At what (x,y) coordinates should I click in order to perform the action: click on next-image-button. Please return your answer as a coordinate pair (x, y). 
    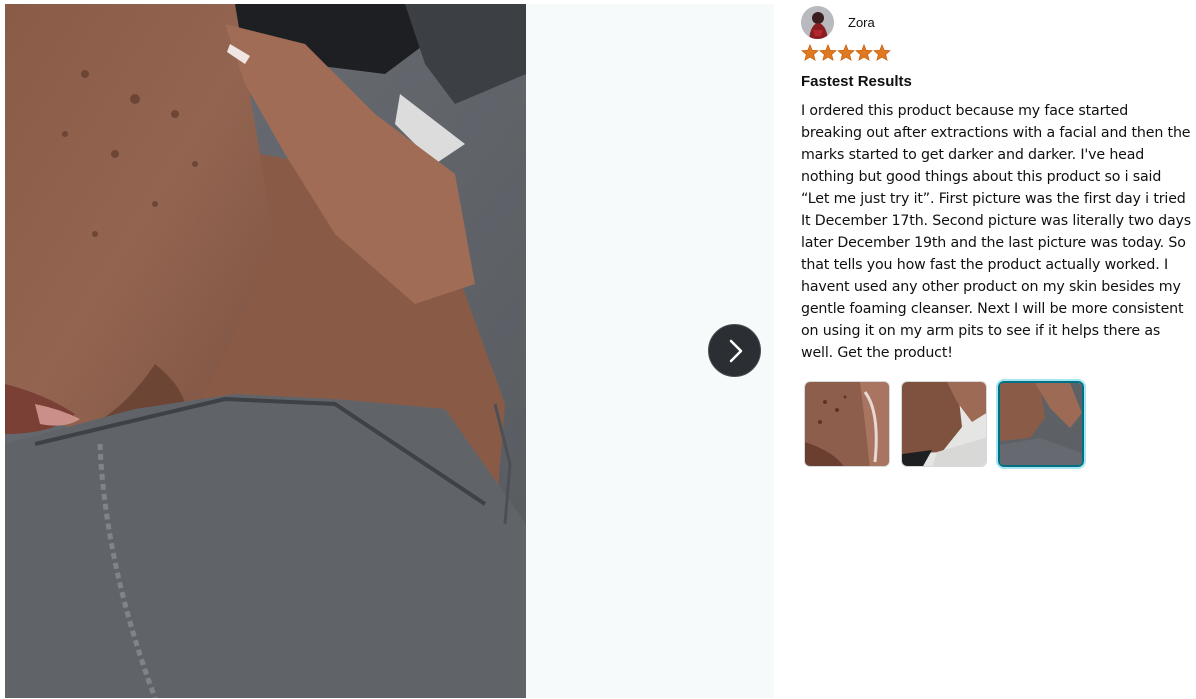
    Looking at the image, I should click on (734, 350).